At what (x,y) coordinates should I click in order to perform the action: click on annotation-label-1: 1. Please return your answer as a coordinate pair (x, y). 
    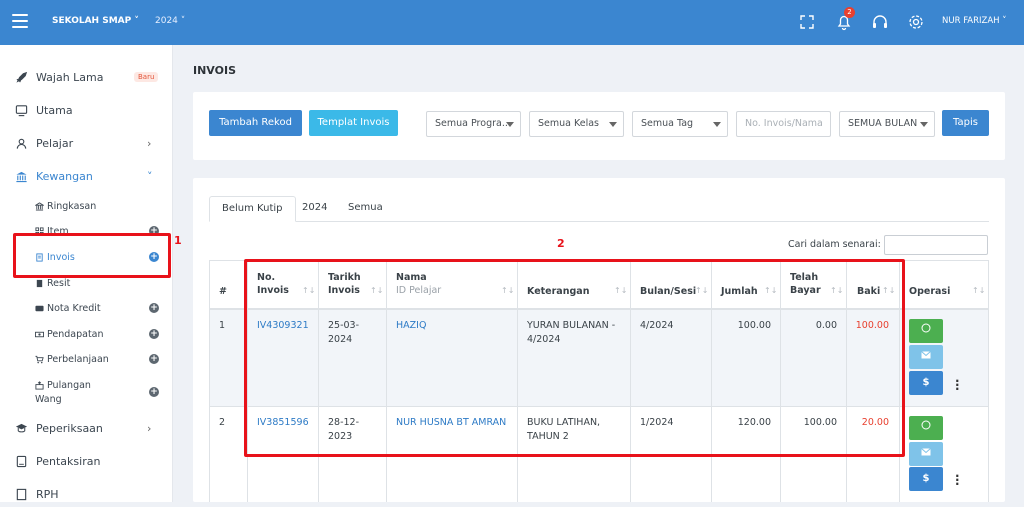
    Looking at the image, I should click on (178, 240).